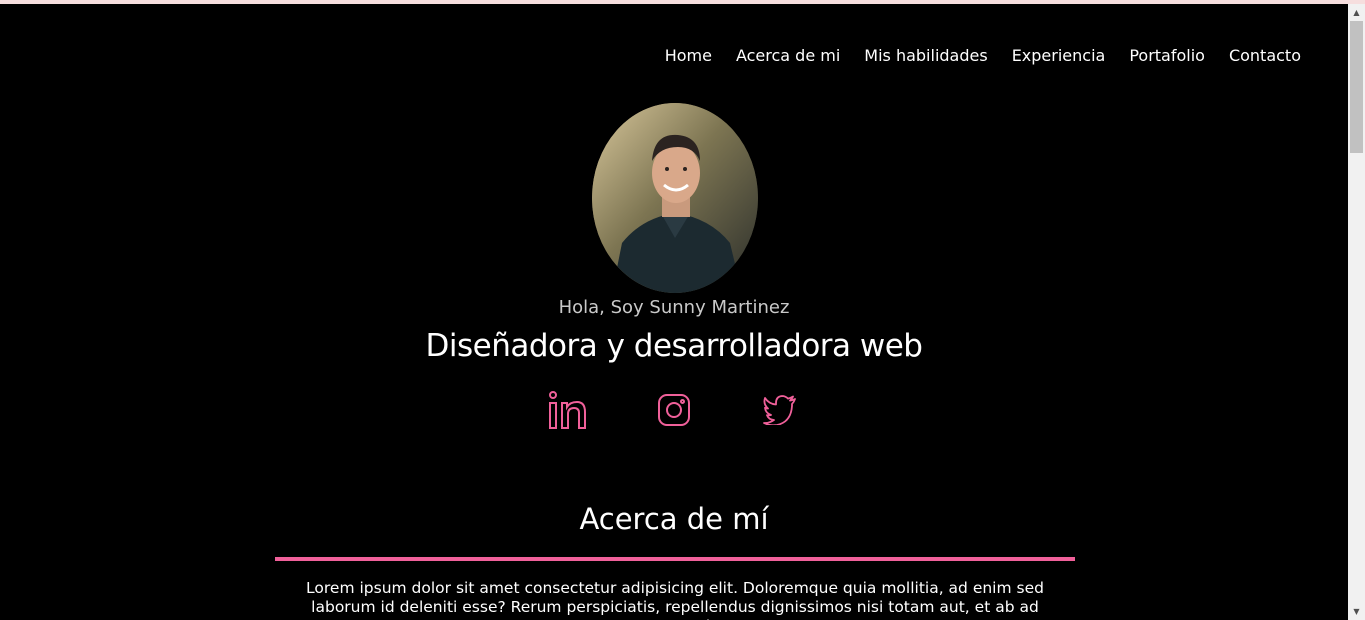 The height and width of the screenshot is (620, 1365). Describe the element at coordinates (1167, 56) in the screenshot. I see `nav-portfolio: Portafolio` at that location.